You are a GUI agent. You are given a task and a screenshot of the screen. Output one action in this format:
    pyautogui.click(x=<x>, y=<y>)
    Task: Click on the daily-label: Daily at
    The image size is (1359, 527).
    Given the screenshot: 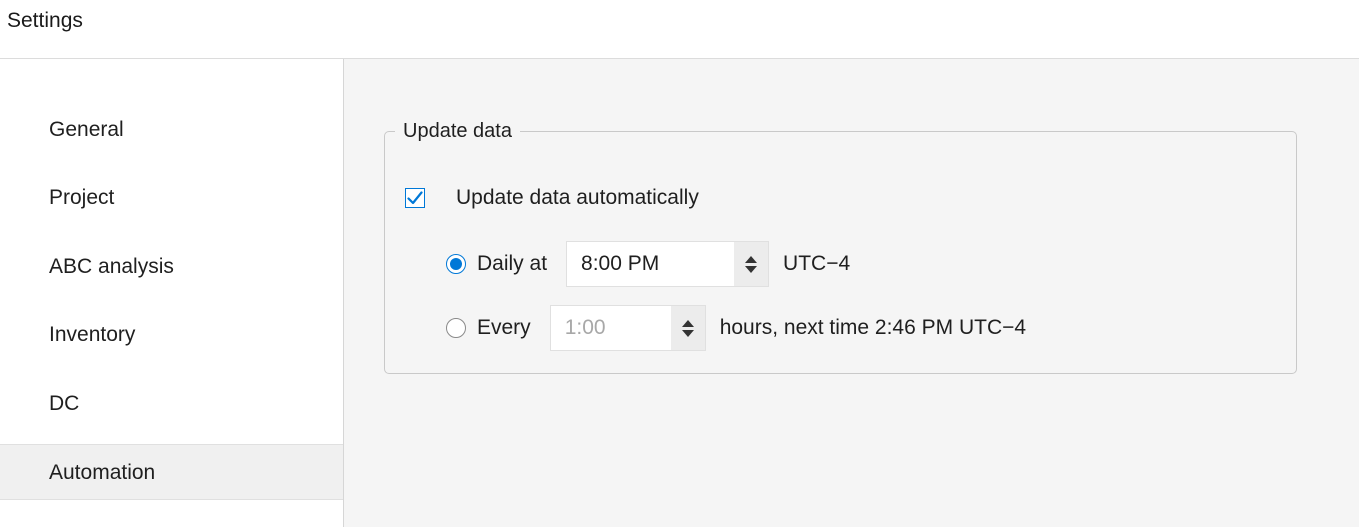 What is the action you would take?
    pyautogui.click(x=512, y=264)
    